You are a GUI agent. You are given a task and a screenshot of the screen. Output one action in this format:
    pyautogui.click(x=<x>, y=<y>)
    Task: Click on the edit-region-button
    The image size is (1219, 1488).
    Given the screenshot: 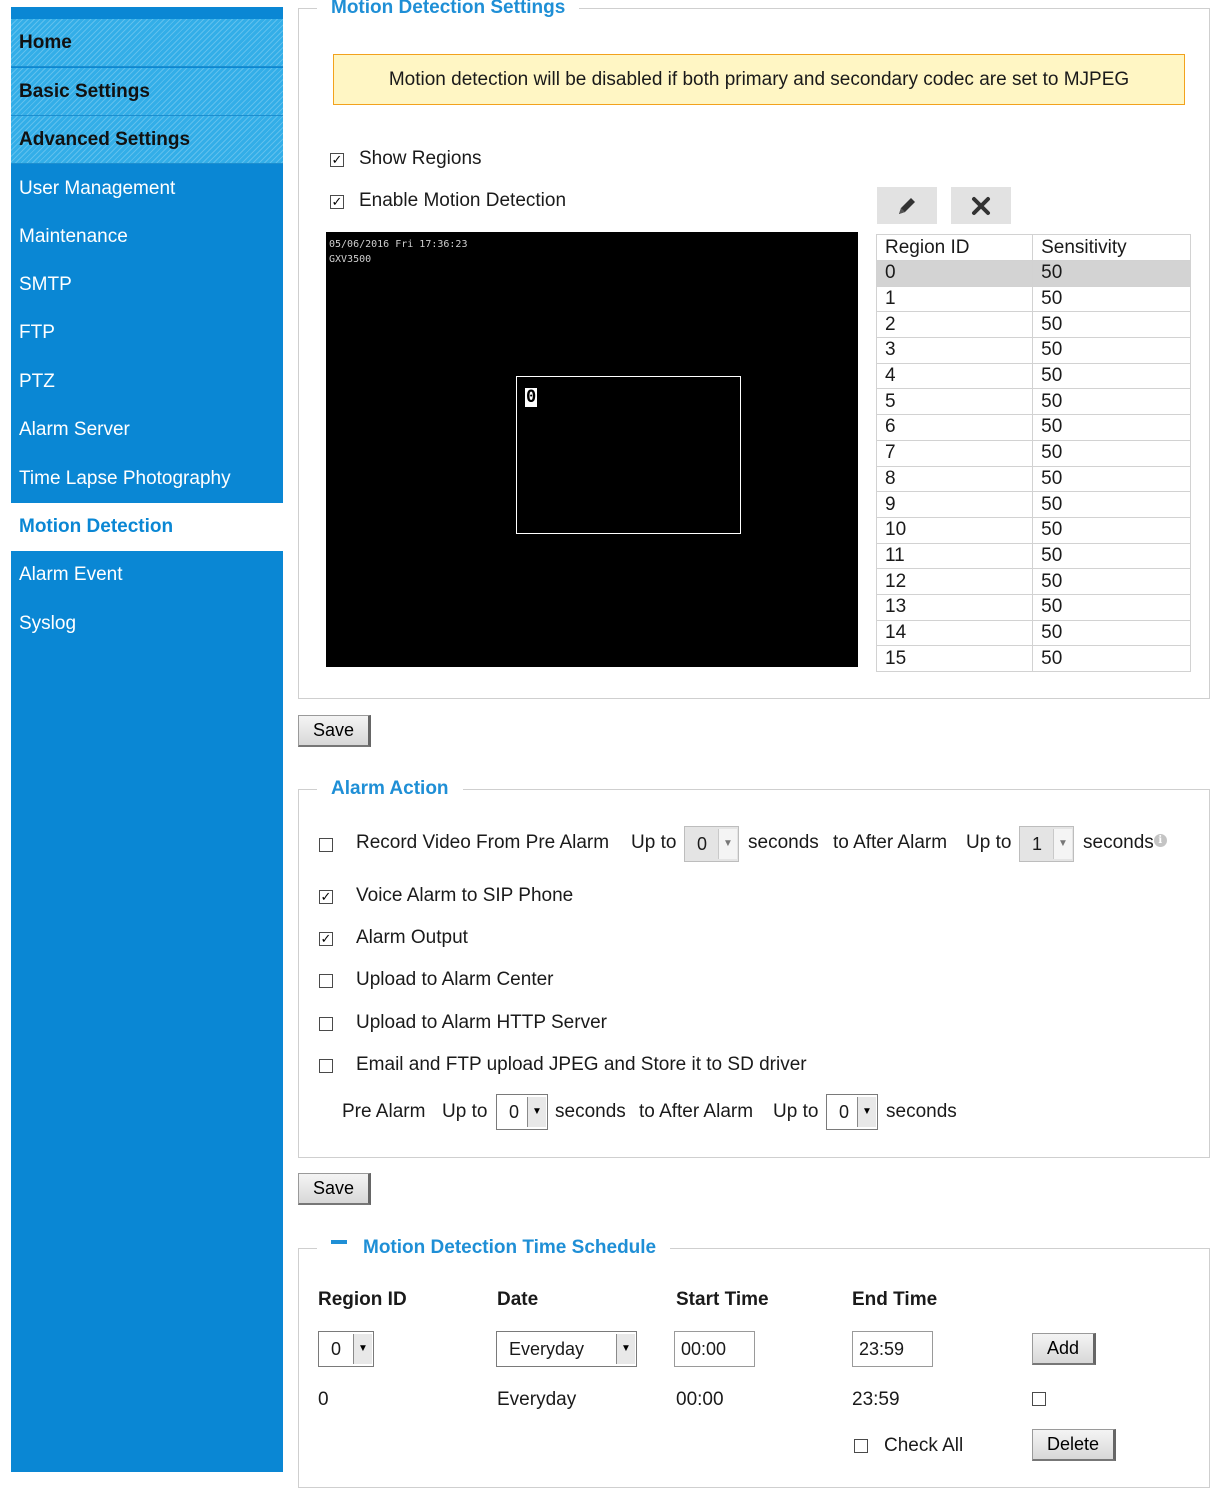 What is the action you would take?
    pyautogui.click(x=907, y=205)
    